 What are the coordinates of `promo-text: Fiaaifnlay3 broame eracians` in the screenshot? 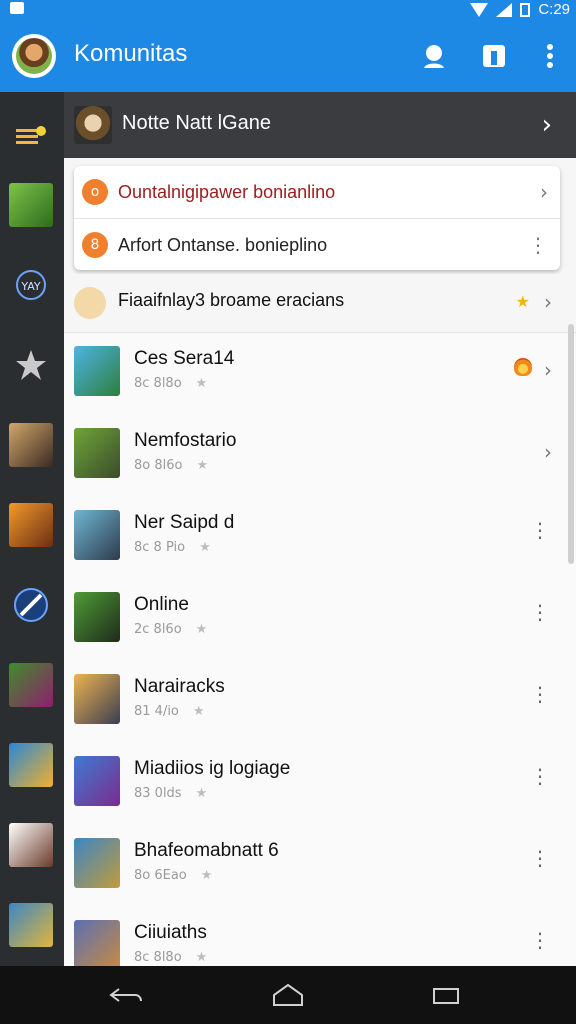 It's located at (231, 300).